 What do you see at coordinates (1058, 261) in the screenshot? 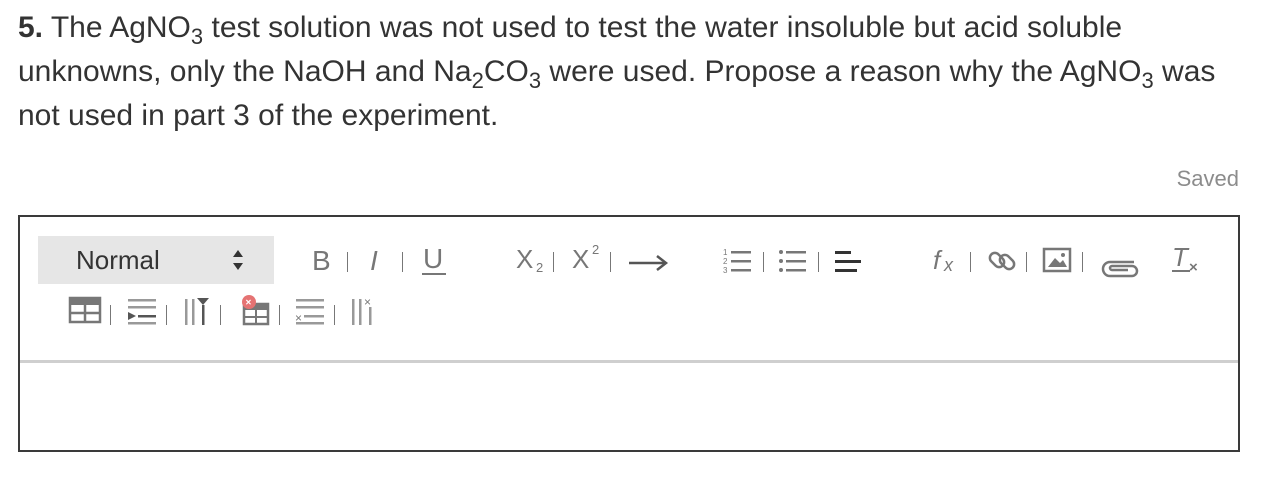
I see `image-icon` at bounding box center [1058, 261].